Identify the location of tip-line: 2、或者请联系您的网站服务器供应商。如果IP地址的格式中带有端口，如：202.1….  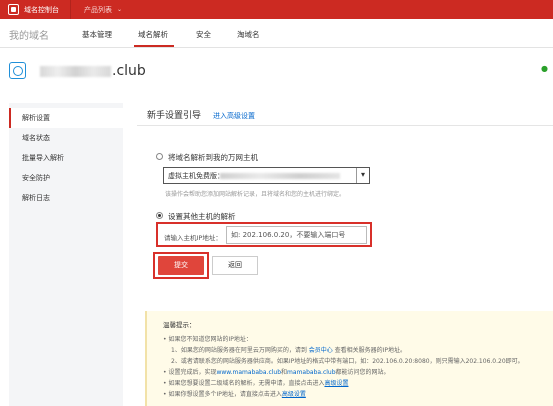
(347, 362).